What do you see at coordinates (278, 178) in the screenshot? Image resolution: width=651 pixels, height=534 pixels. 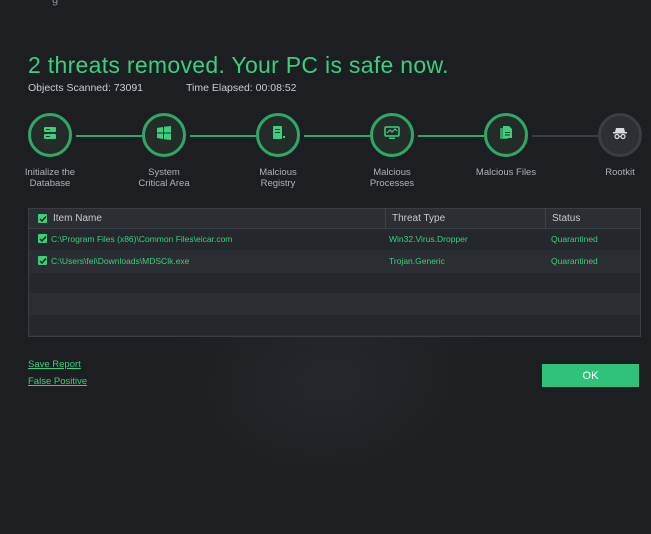 I see `step-label-registry: Malcious Registry` at bounding box center [278, 178].